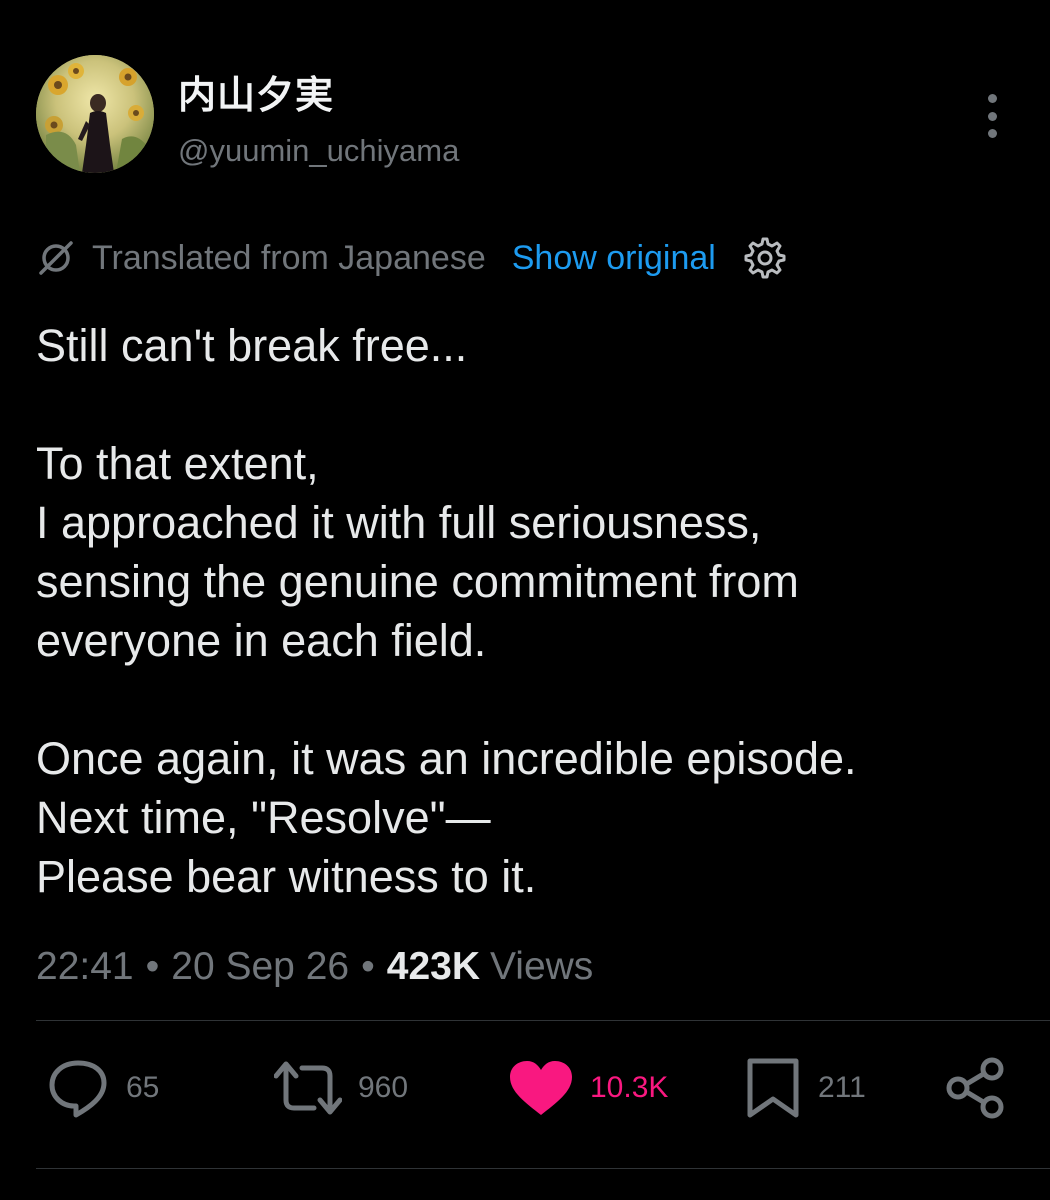  Describe the element at coordinates (773, 1088) in the screenshot. I see `bookmark-icon` at that location.